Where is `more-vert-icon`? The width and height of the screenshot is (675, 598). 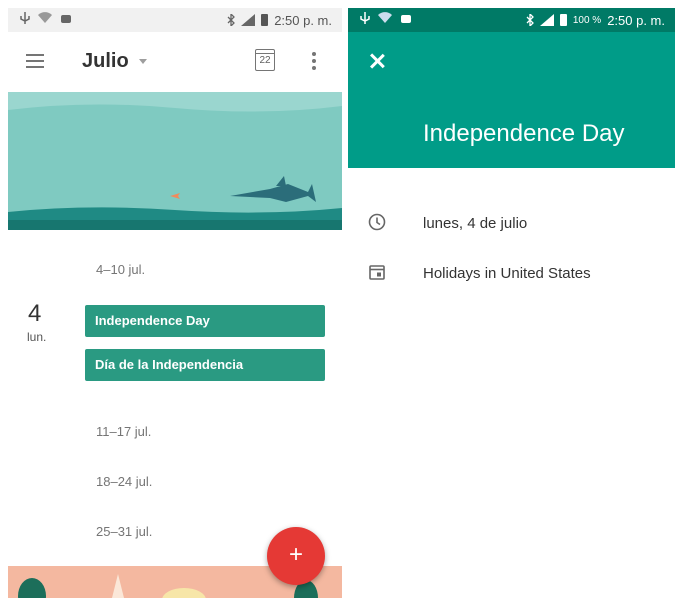
more-vert-icon is located at coordinates (314, 62).